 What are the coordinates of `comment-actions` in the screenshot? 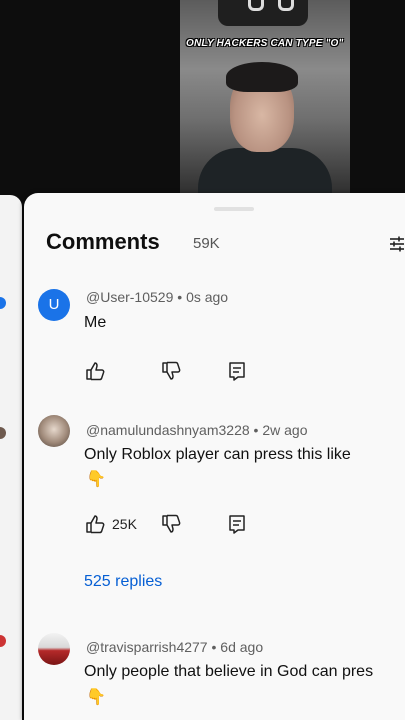 It's located at (184, 372).